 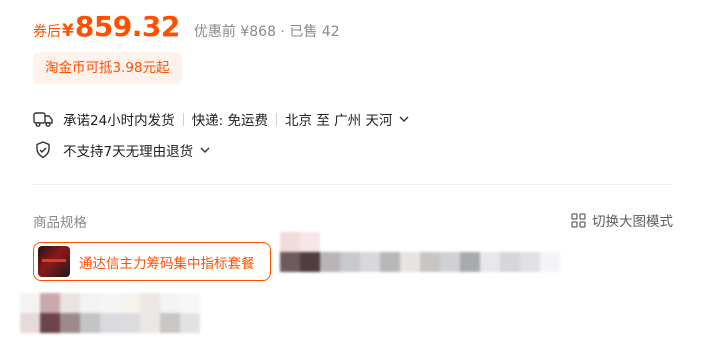 What do you see at coordinates (167, 263) in the screenshot?
I see `sku-label: 通达信主力筹码集中指标套餐` at bounding box center [167, 263].